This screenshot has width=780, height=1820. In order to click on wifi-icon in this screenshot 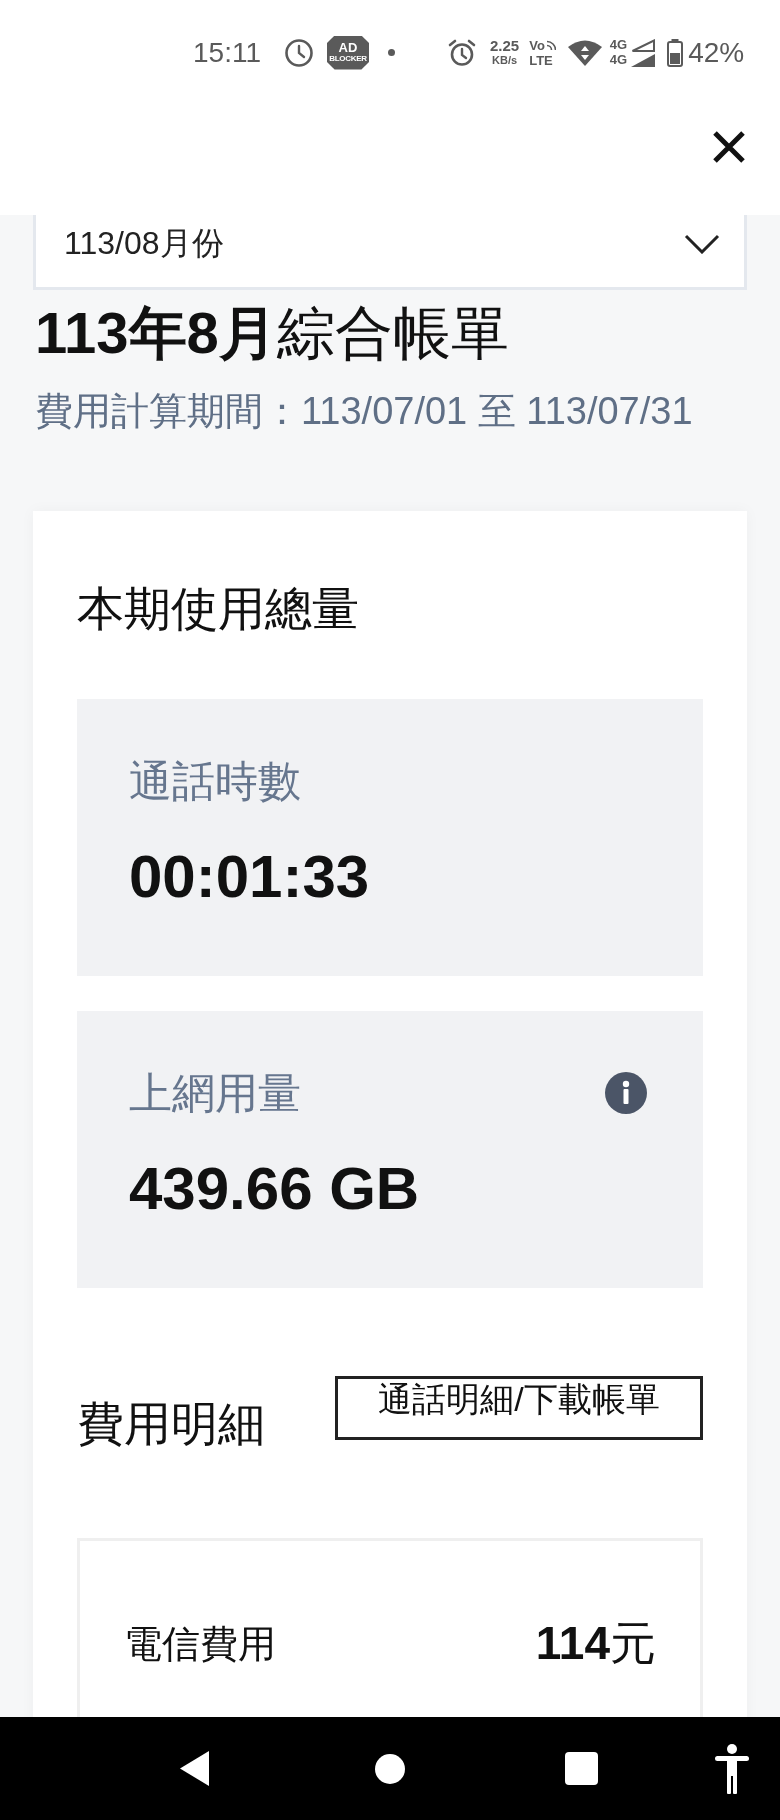, I will do `click(584, 52)`.